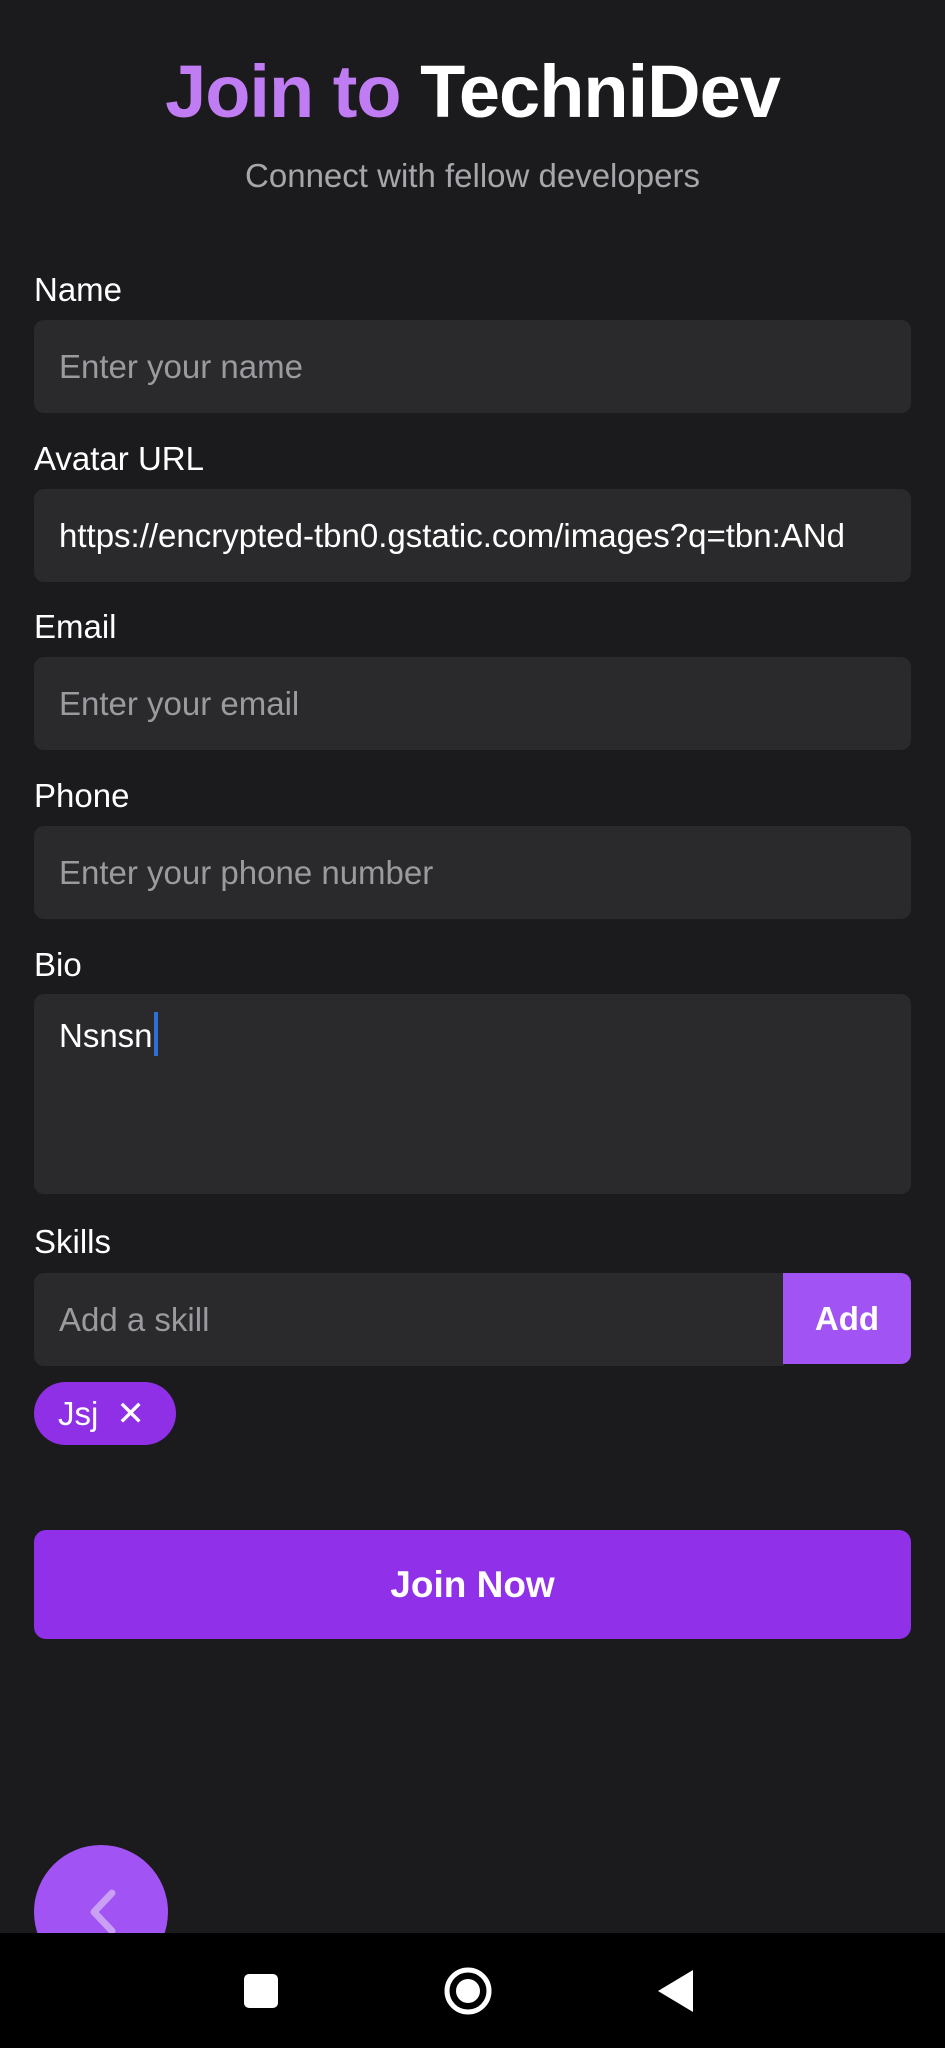 This screenshot has height=2048, width=945. What do you see at coordinates (675, 1991) in the screenshot?
I see `back-triangle-icon` at bounding box center [675, 1991].